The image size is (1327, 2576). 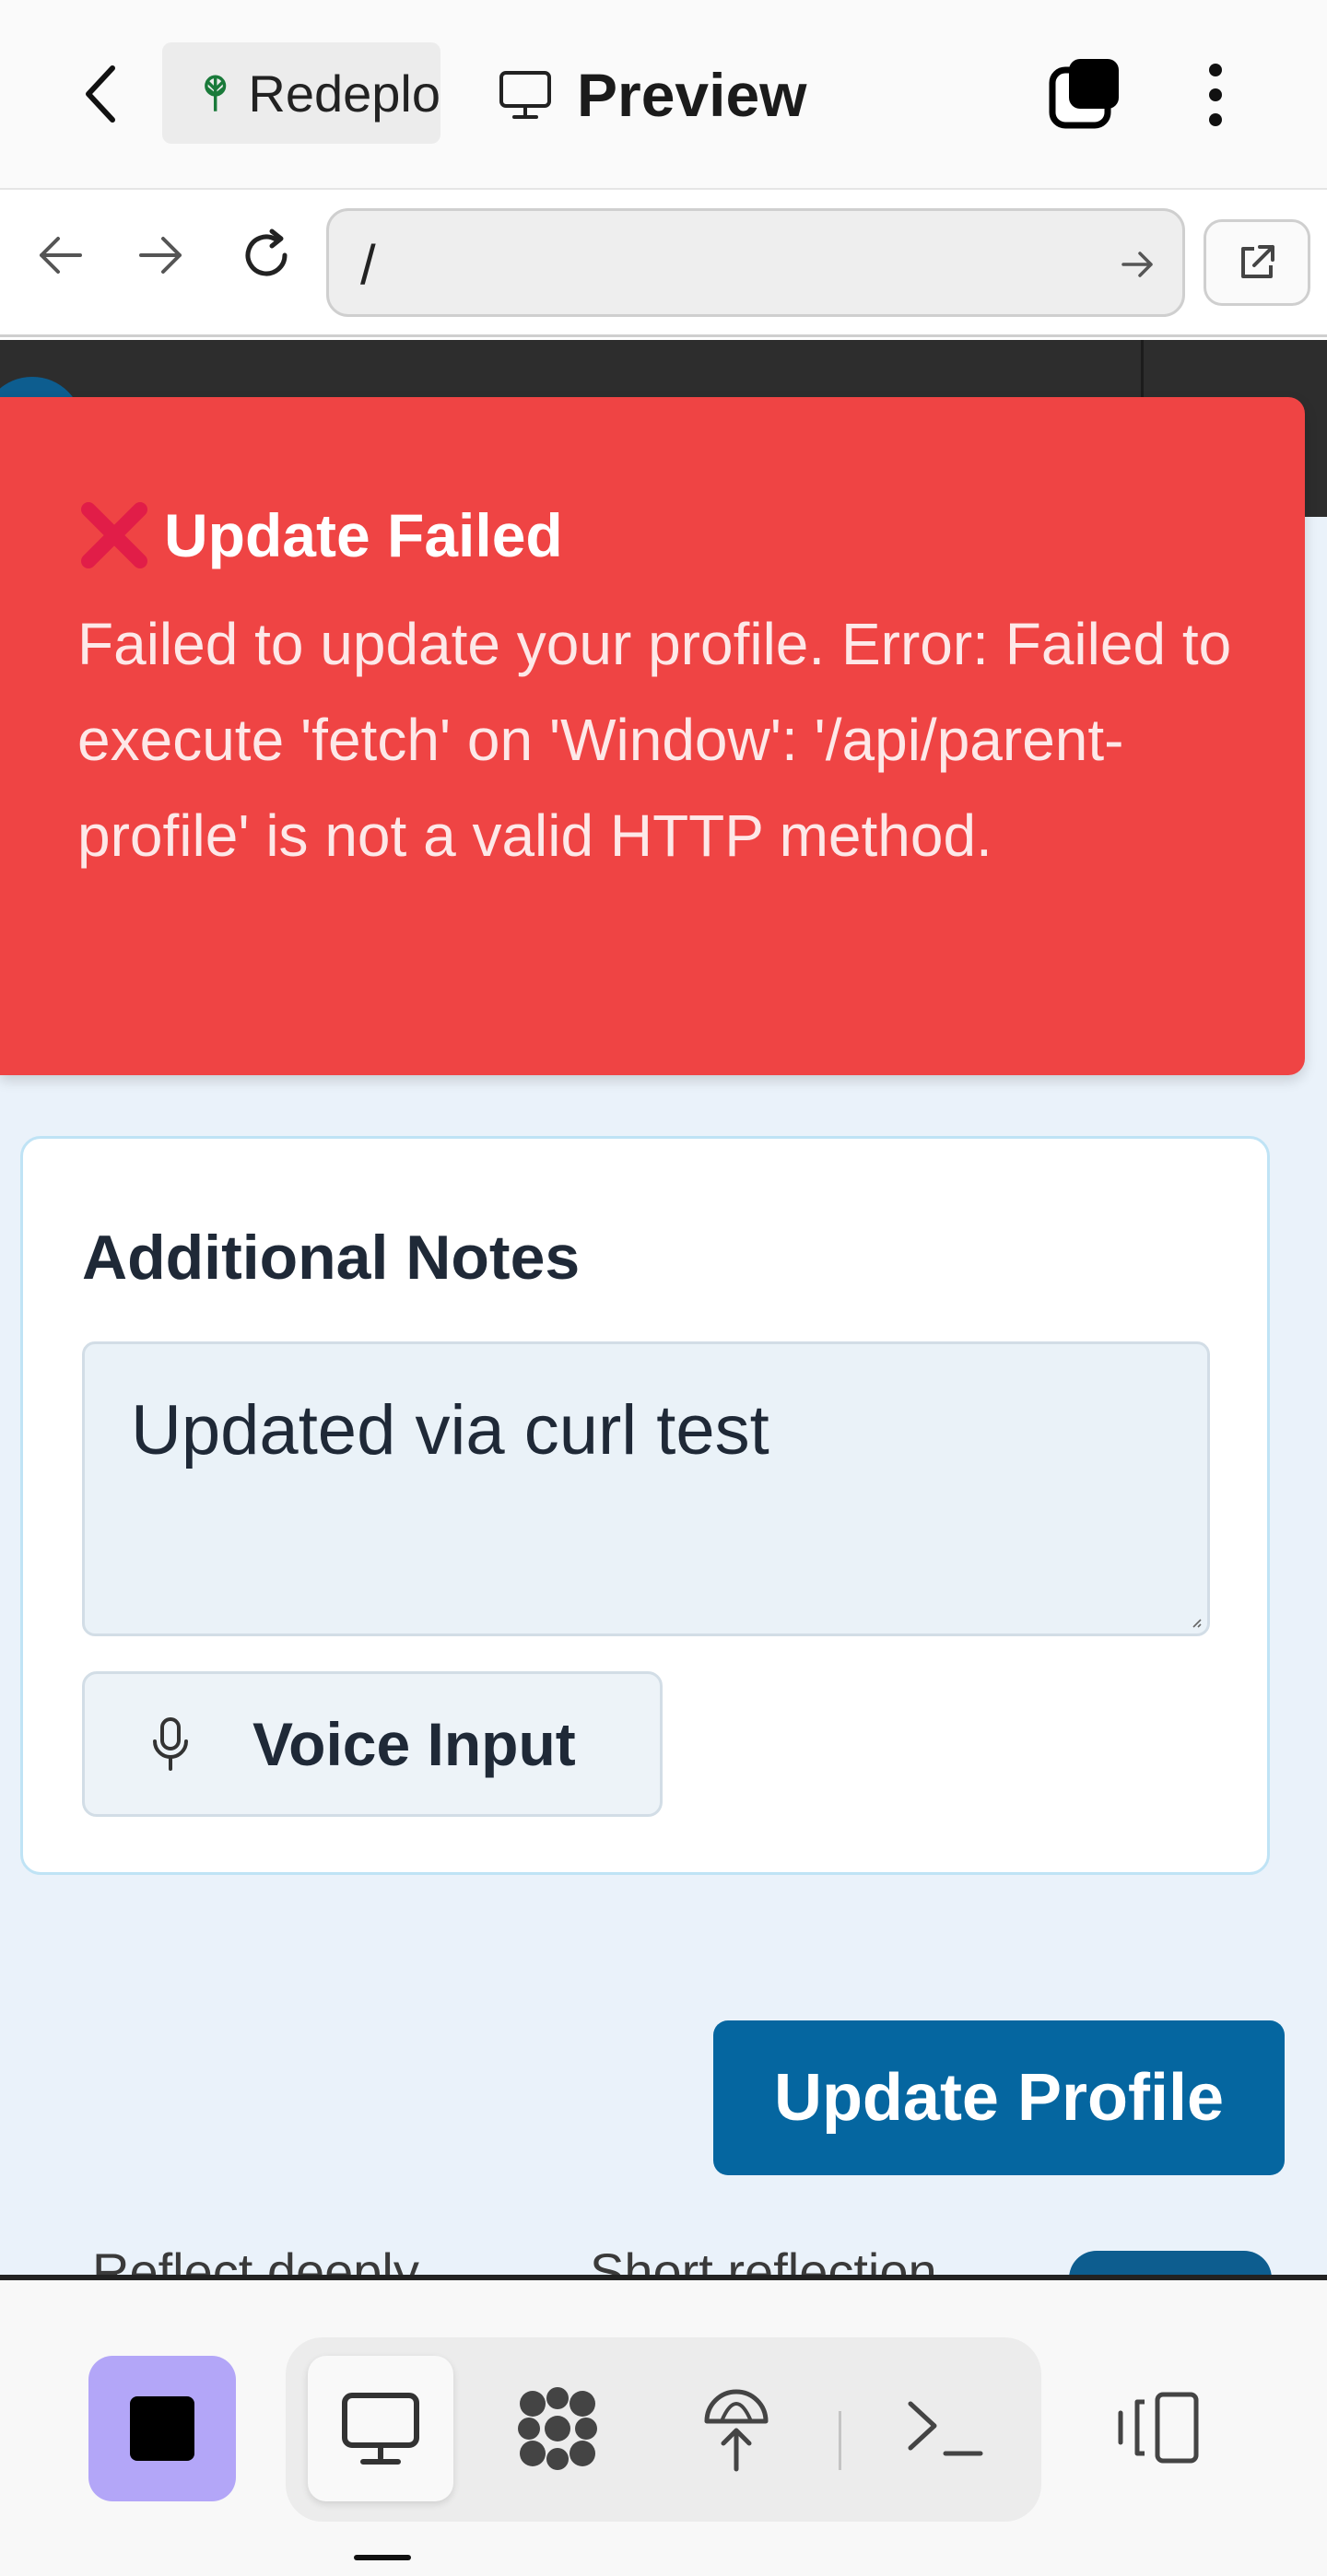 I want to click on peek-right-text: Short reflection, so click(x=763, y=2258).